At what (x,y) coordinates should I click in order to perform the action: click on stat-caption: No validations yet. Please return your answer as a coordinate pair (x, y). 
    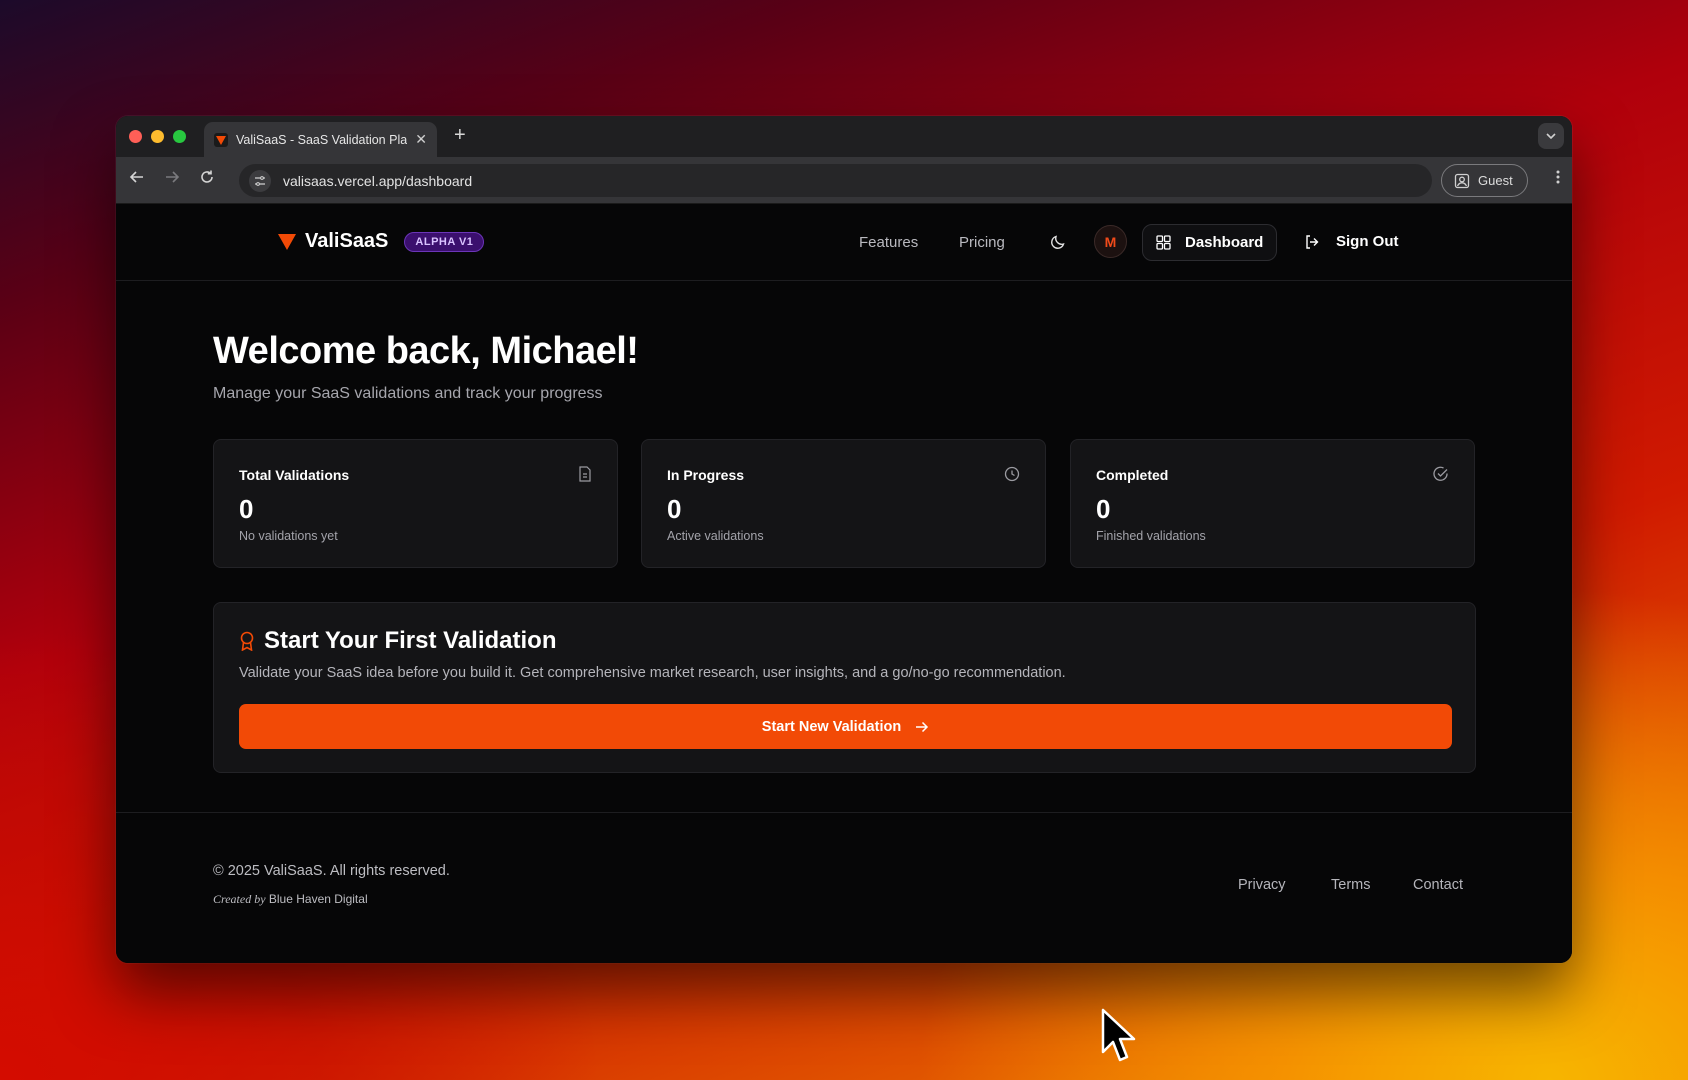
    Looking at the image, I should click on (288, 536).